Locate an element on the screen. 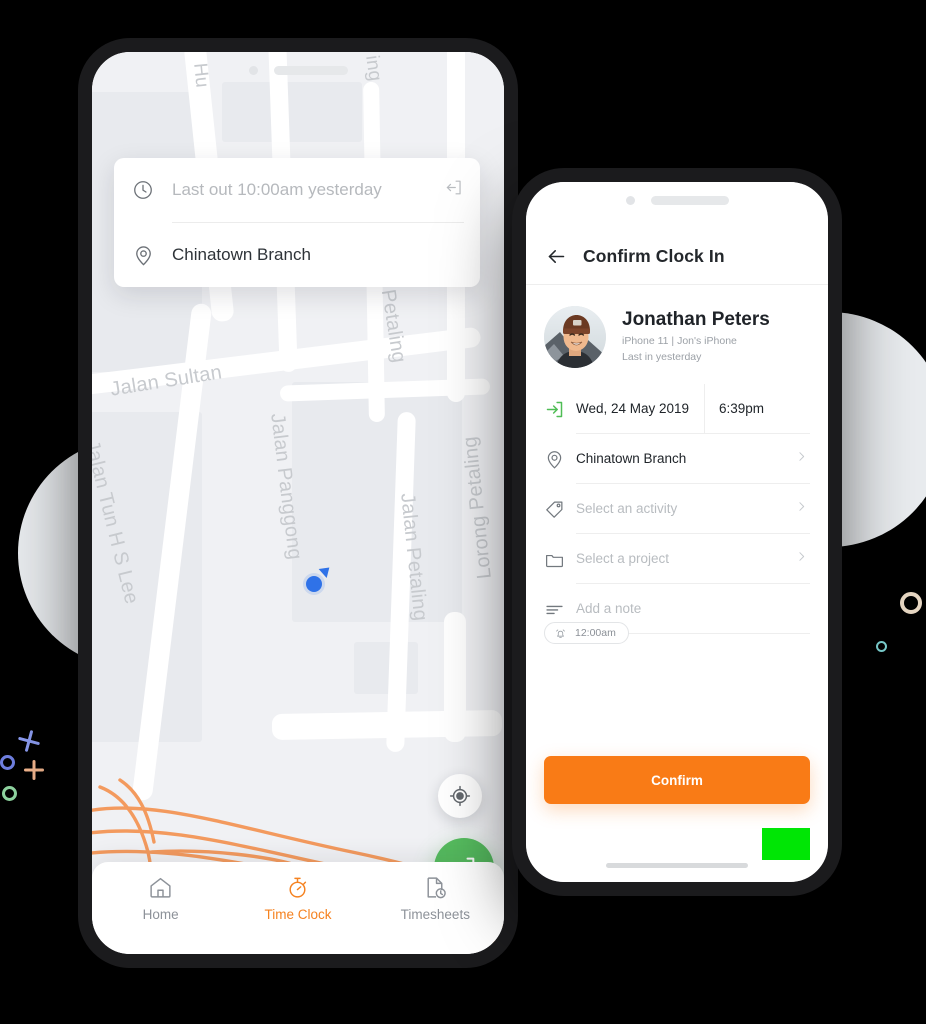  user-avatar-photo is located at coordinates (575, 337).